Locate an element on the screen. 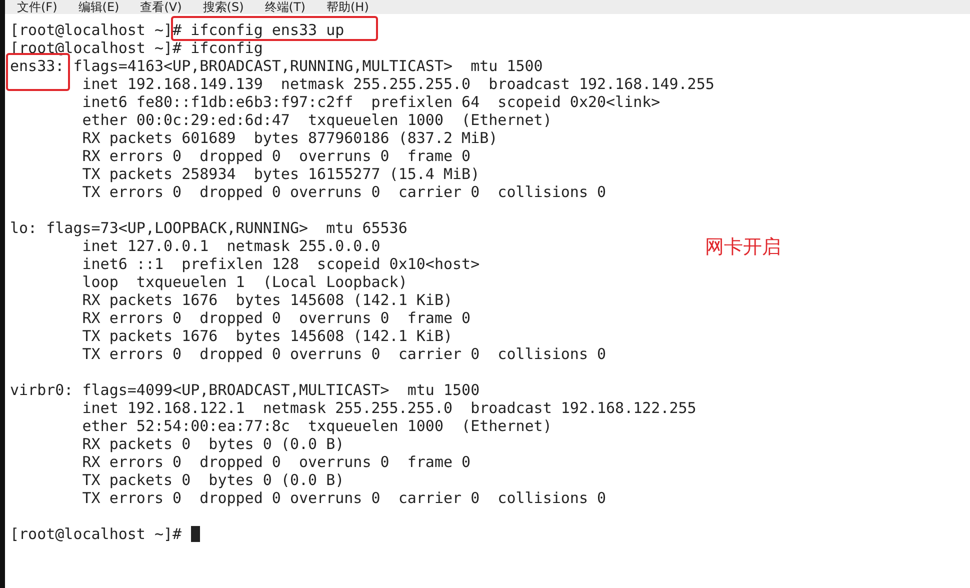 Image resolution: width=970 pixels, height=588 pixels. terminal-text: flags=4163<UP,BROADCAST,RUNNING,MULTICAST> mtu 1500 is located at coordinates (307, 66).